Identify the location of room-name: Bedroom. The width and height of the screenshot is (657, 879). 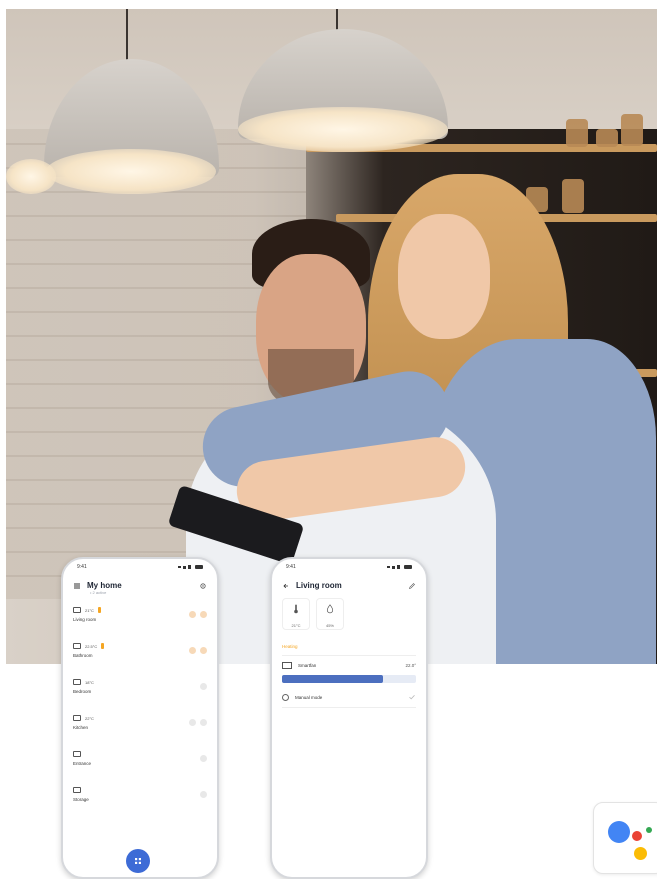
(82, 691).